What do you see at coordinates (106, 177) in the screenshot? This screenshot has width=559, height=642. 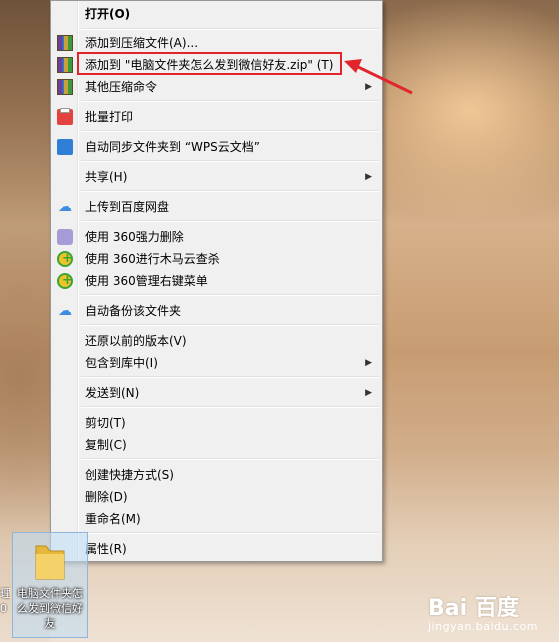 I see `menu-item-label: 共享(H)` at bounding box center [106, 177].